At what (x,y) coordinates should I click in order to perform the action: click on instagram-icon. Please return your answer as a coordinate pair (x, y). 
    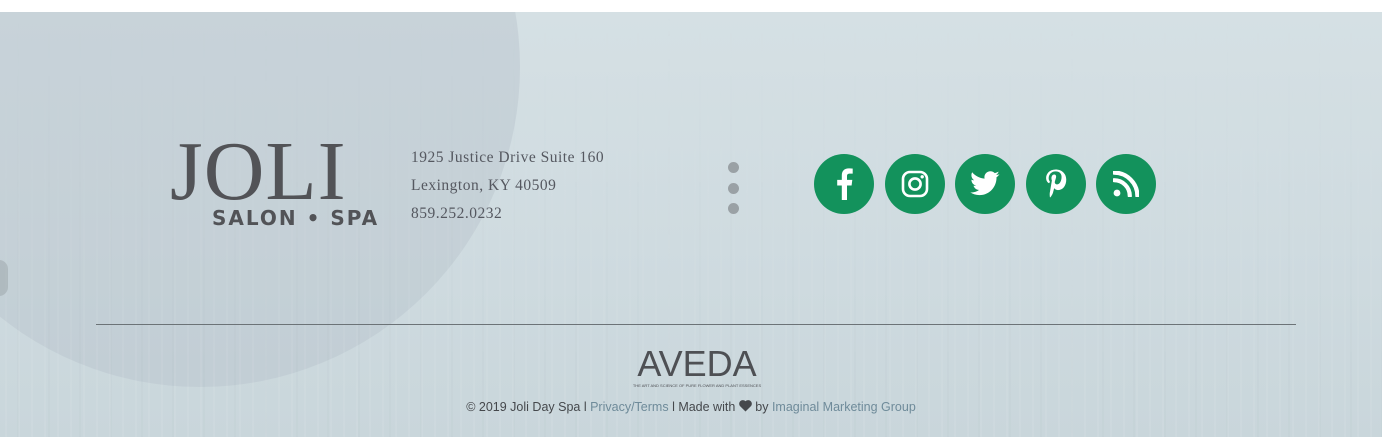
    Looking at the image, I should click on (914, 184).